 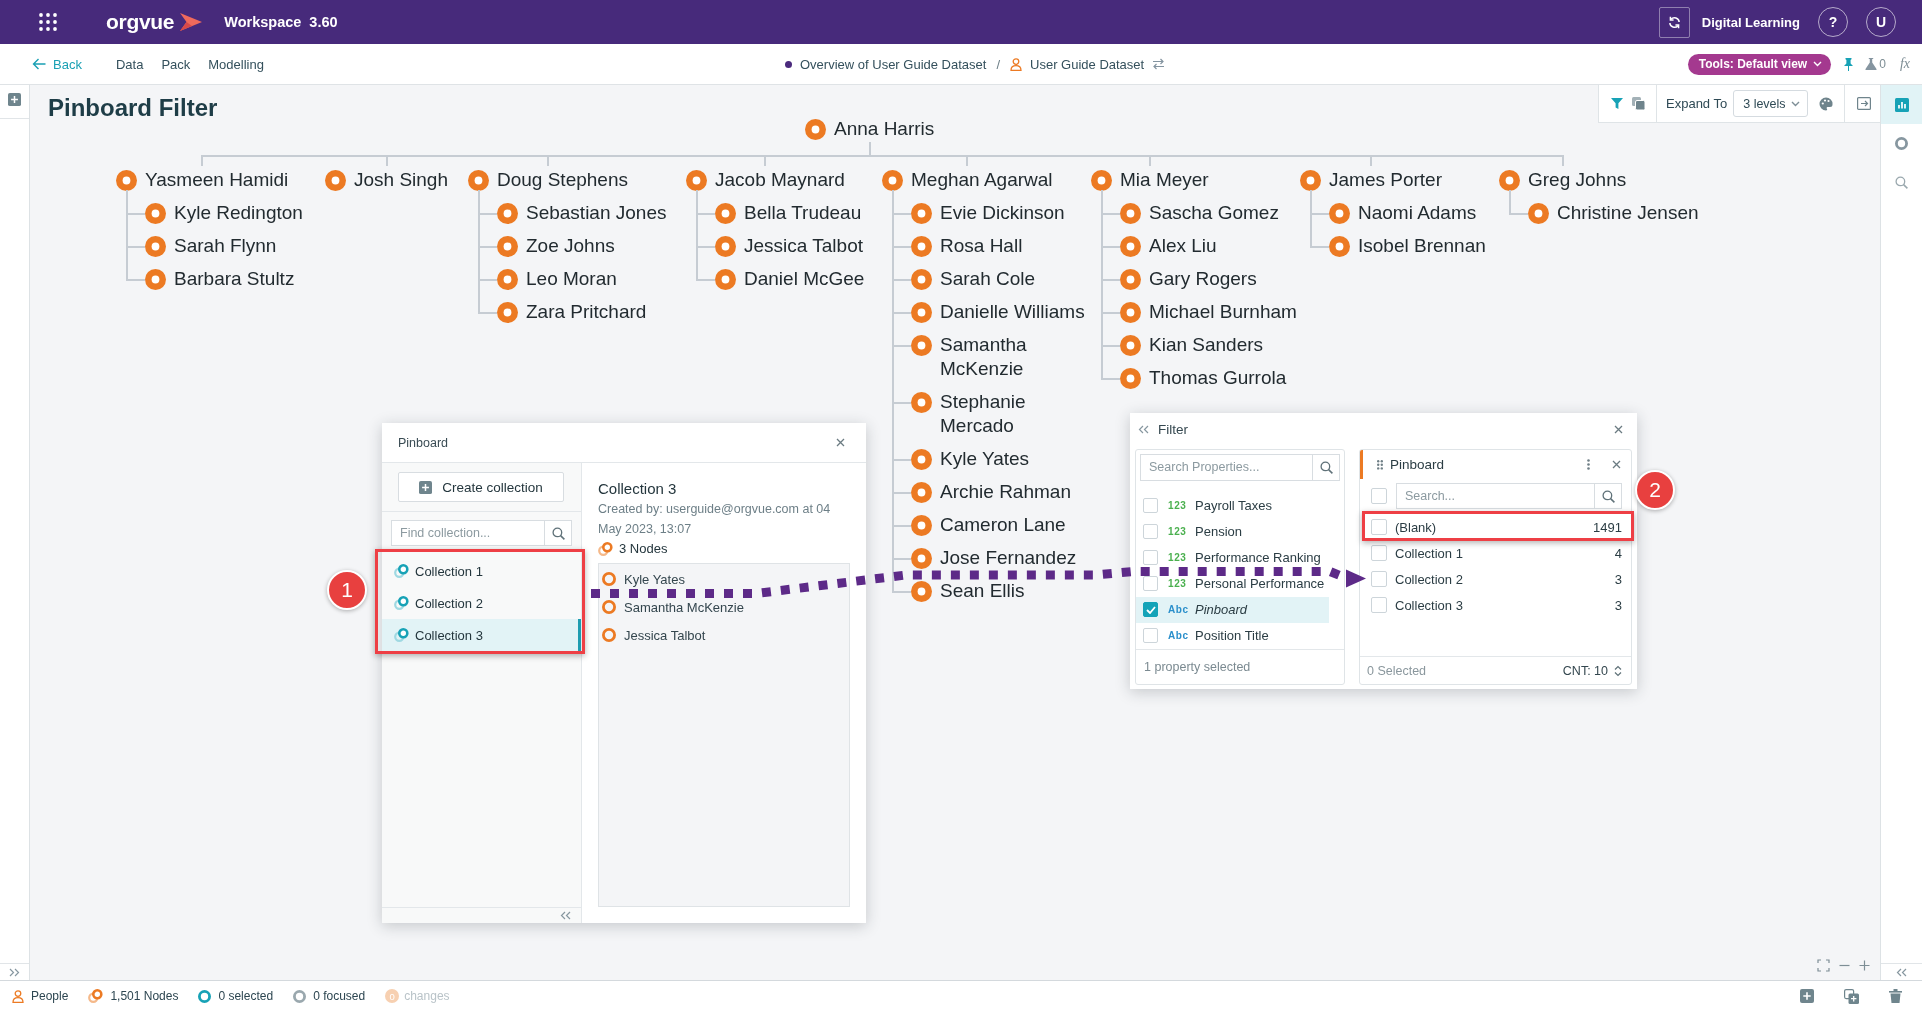 I want to click on panel-title: Pinboard, so click(x=1417, y=464).